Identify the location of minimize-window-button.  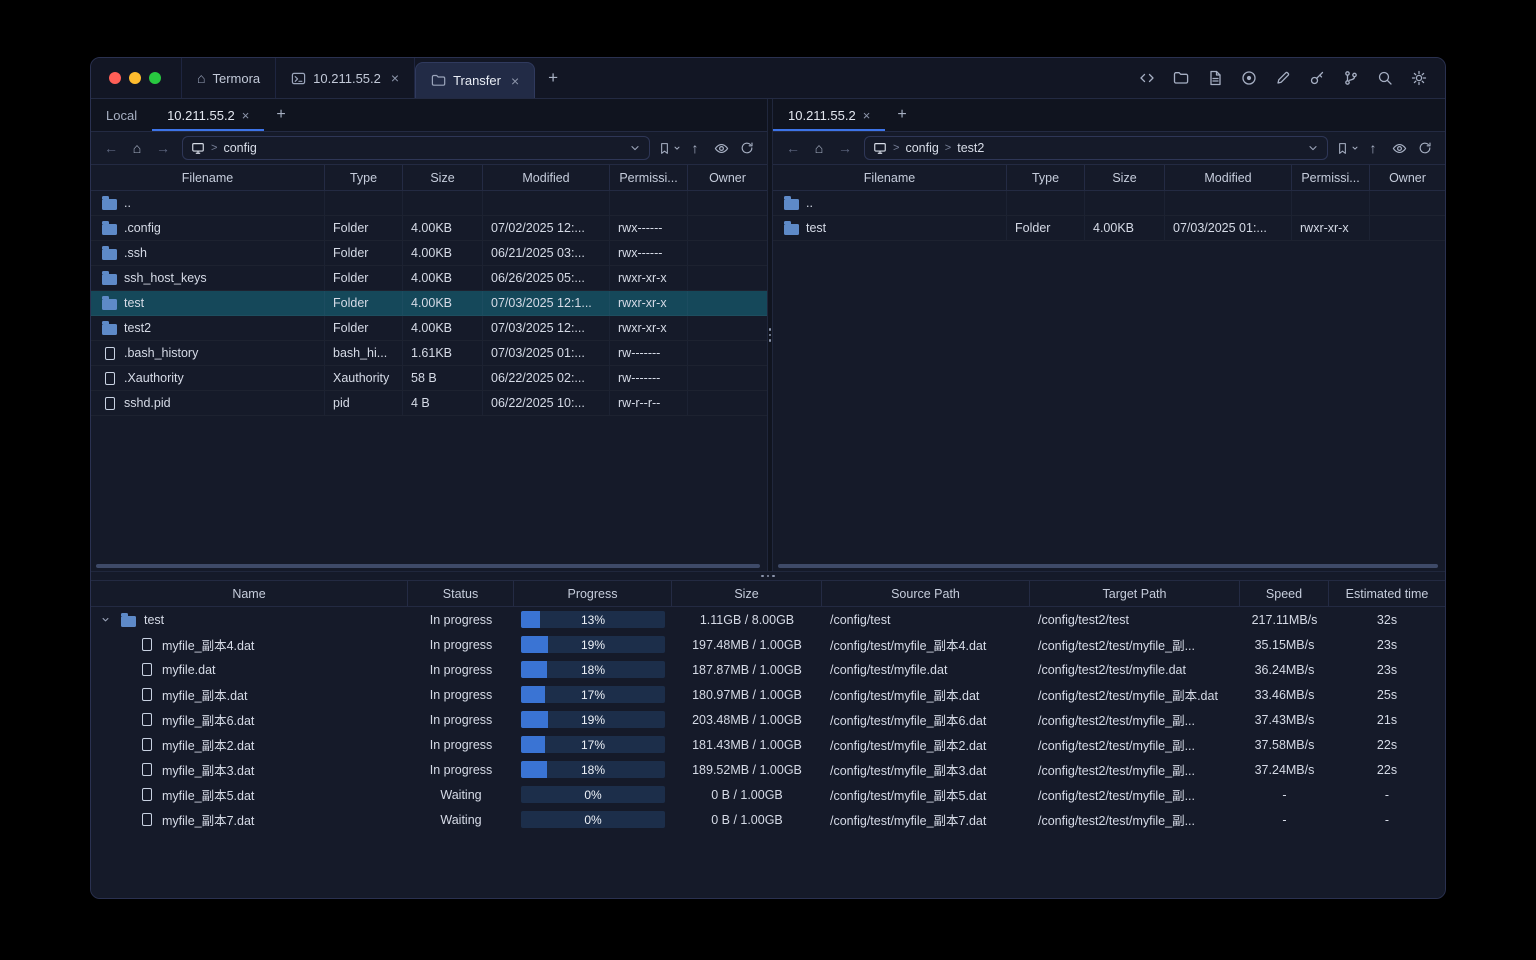
(135, 78).